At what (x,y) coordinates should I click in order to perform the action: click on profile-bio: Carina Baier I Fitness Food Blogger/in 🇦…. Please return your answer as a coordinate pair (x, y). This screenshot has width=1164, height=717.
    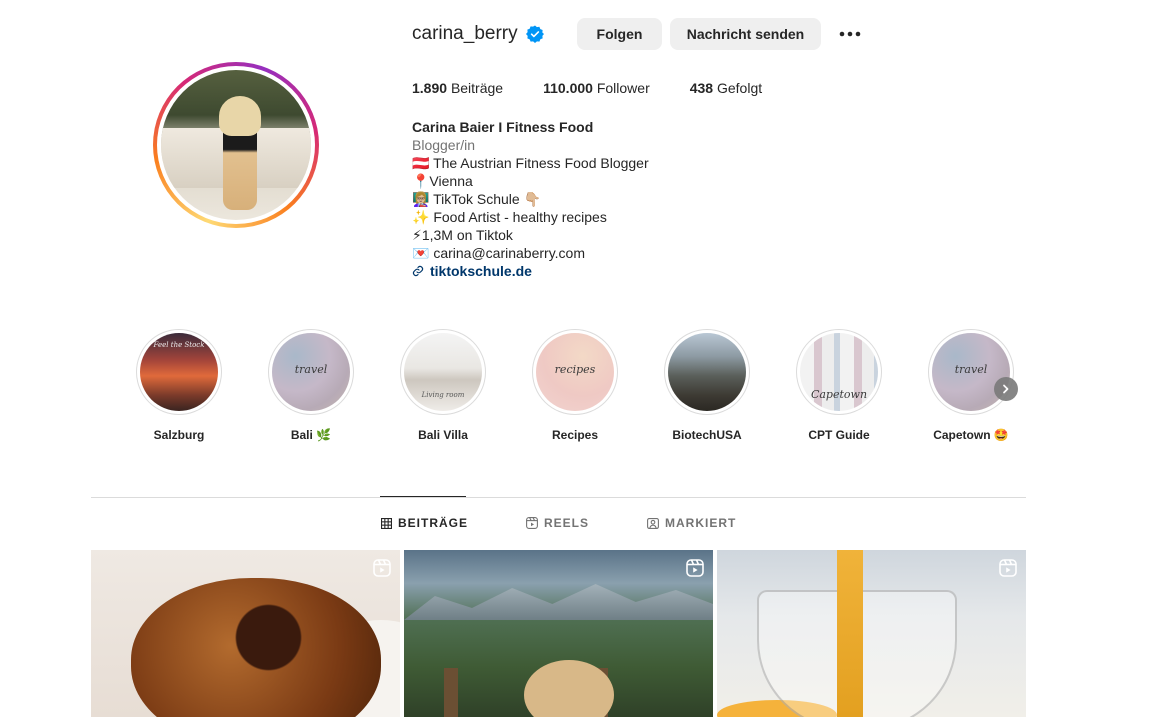
    Looking at the image, I should click on (622, 199).